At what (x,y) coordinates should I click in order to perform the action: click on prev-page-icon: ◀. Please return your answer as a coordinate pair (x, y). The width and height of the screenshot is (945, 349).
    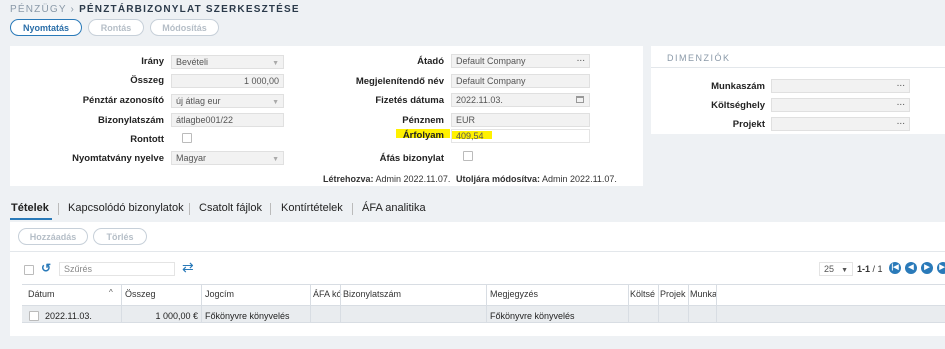
    Looking at the image, I should click on (911, 268).